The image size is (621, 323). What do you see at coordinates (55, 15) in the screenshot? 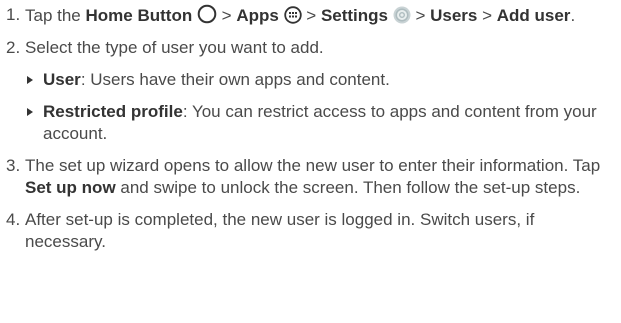
I see `step-text: Tap the` at bounding box center [55, 15].